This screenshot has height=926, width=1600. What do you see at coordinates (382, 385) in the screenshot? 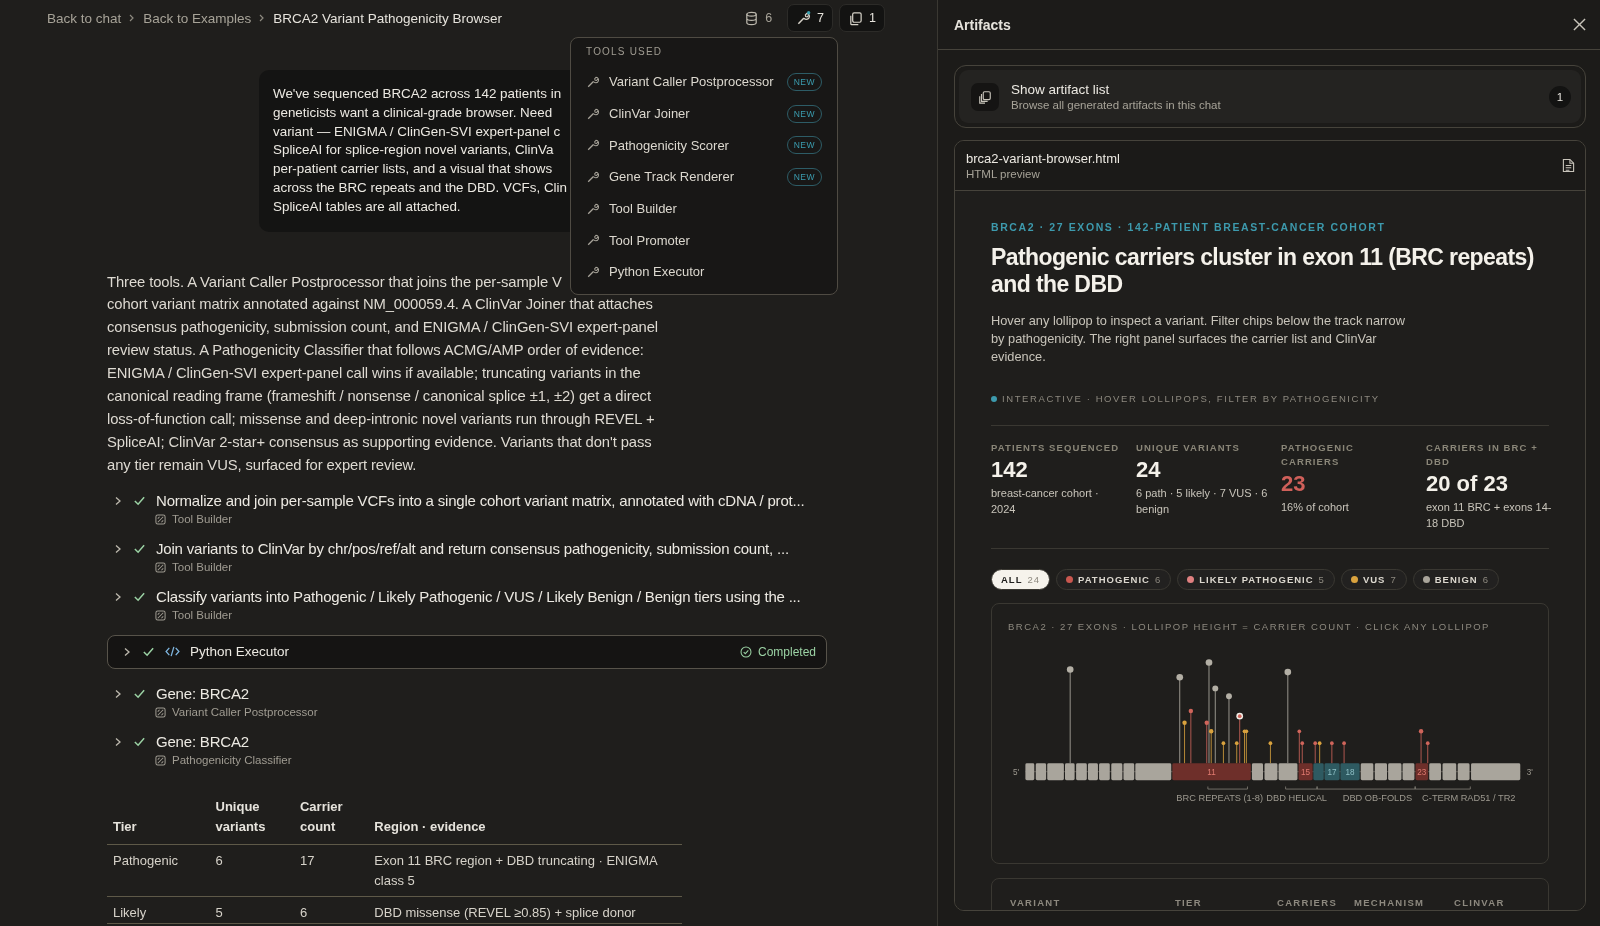
I see `assistant-paragraph: cohort variant matrix annotated against NM_000059.4. A ClinVar Joiner that attaches consensus pathogenicity, submission count, and ENIGMA / ClinGen-SVI expert-panel review status. A Pathogenicity Classifier that follows ACMG/AMP order of evidence: ENIGMA / ClinGen-SVI expert-panel call wins if available; truncating variants in the canonical reading frame (frameshift / nonsense / canonical splice ±1, ±2) get a direct loss-of-function call; missense and deep-intronic novel variants run through REVEL + SpliceAI; ClinVar 2-star+ consensus as supporting evidence. Variants that don't pass any tier remain VUS, surfaced for expert review.` at bounding box center [382, 385].